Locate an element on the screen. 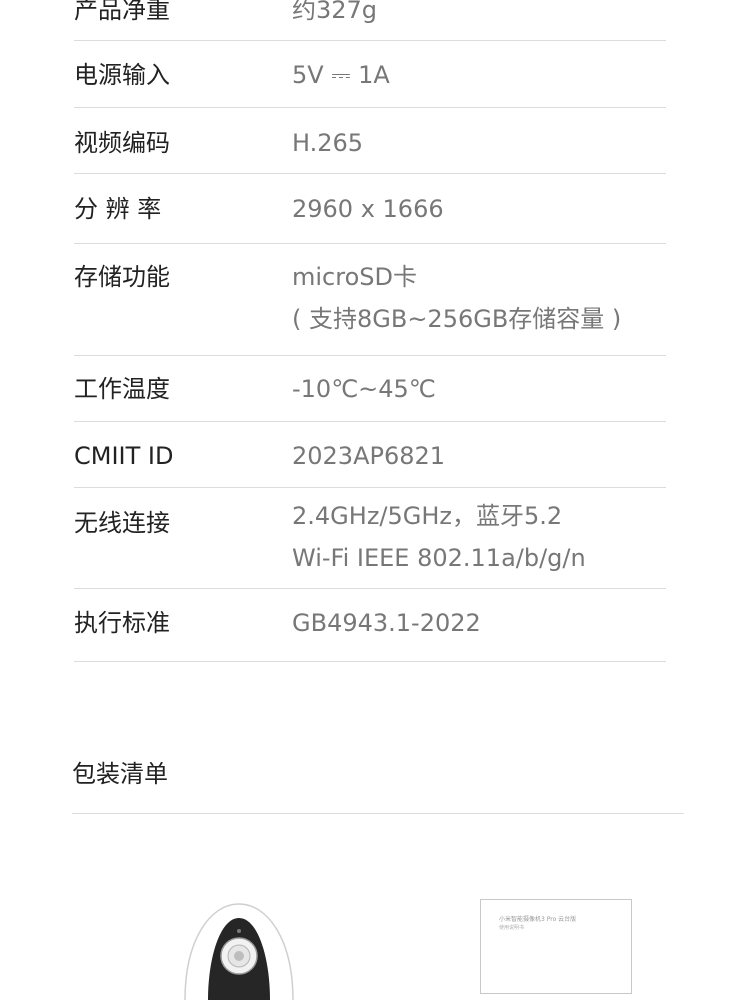  spec-value-line2: ( 支持8GB~256GB存储容量 ) is located at coordinates (457, 319).